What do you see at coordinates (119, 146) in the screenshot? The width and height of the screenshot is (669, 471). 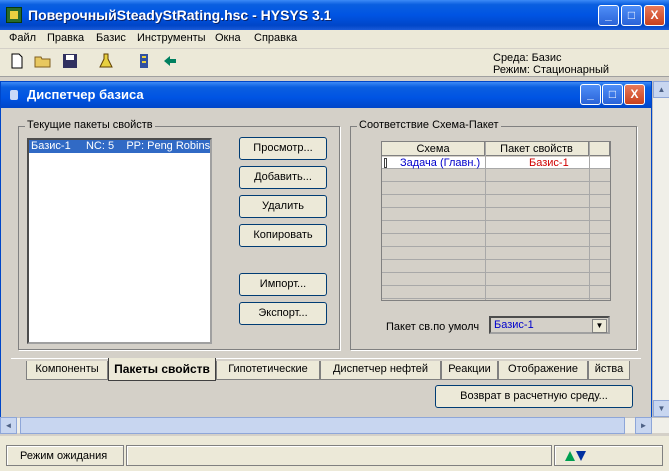 I see `list-item: Базис-1 NC: 5 PP: Peng Robins` at bounding box center [119, 146].